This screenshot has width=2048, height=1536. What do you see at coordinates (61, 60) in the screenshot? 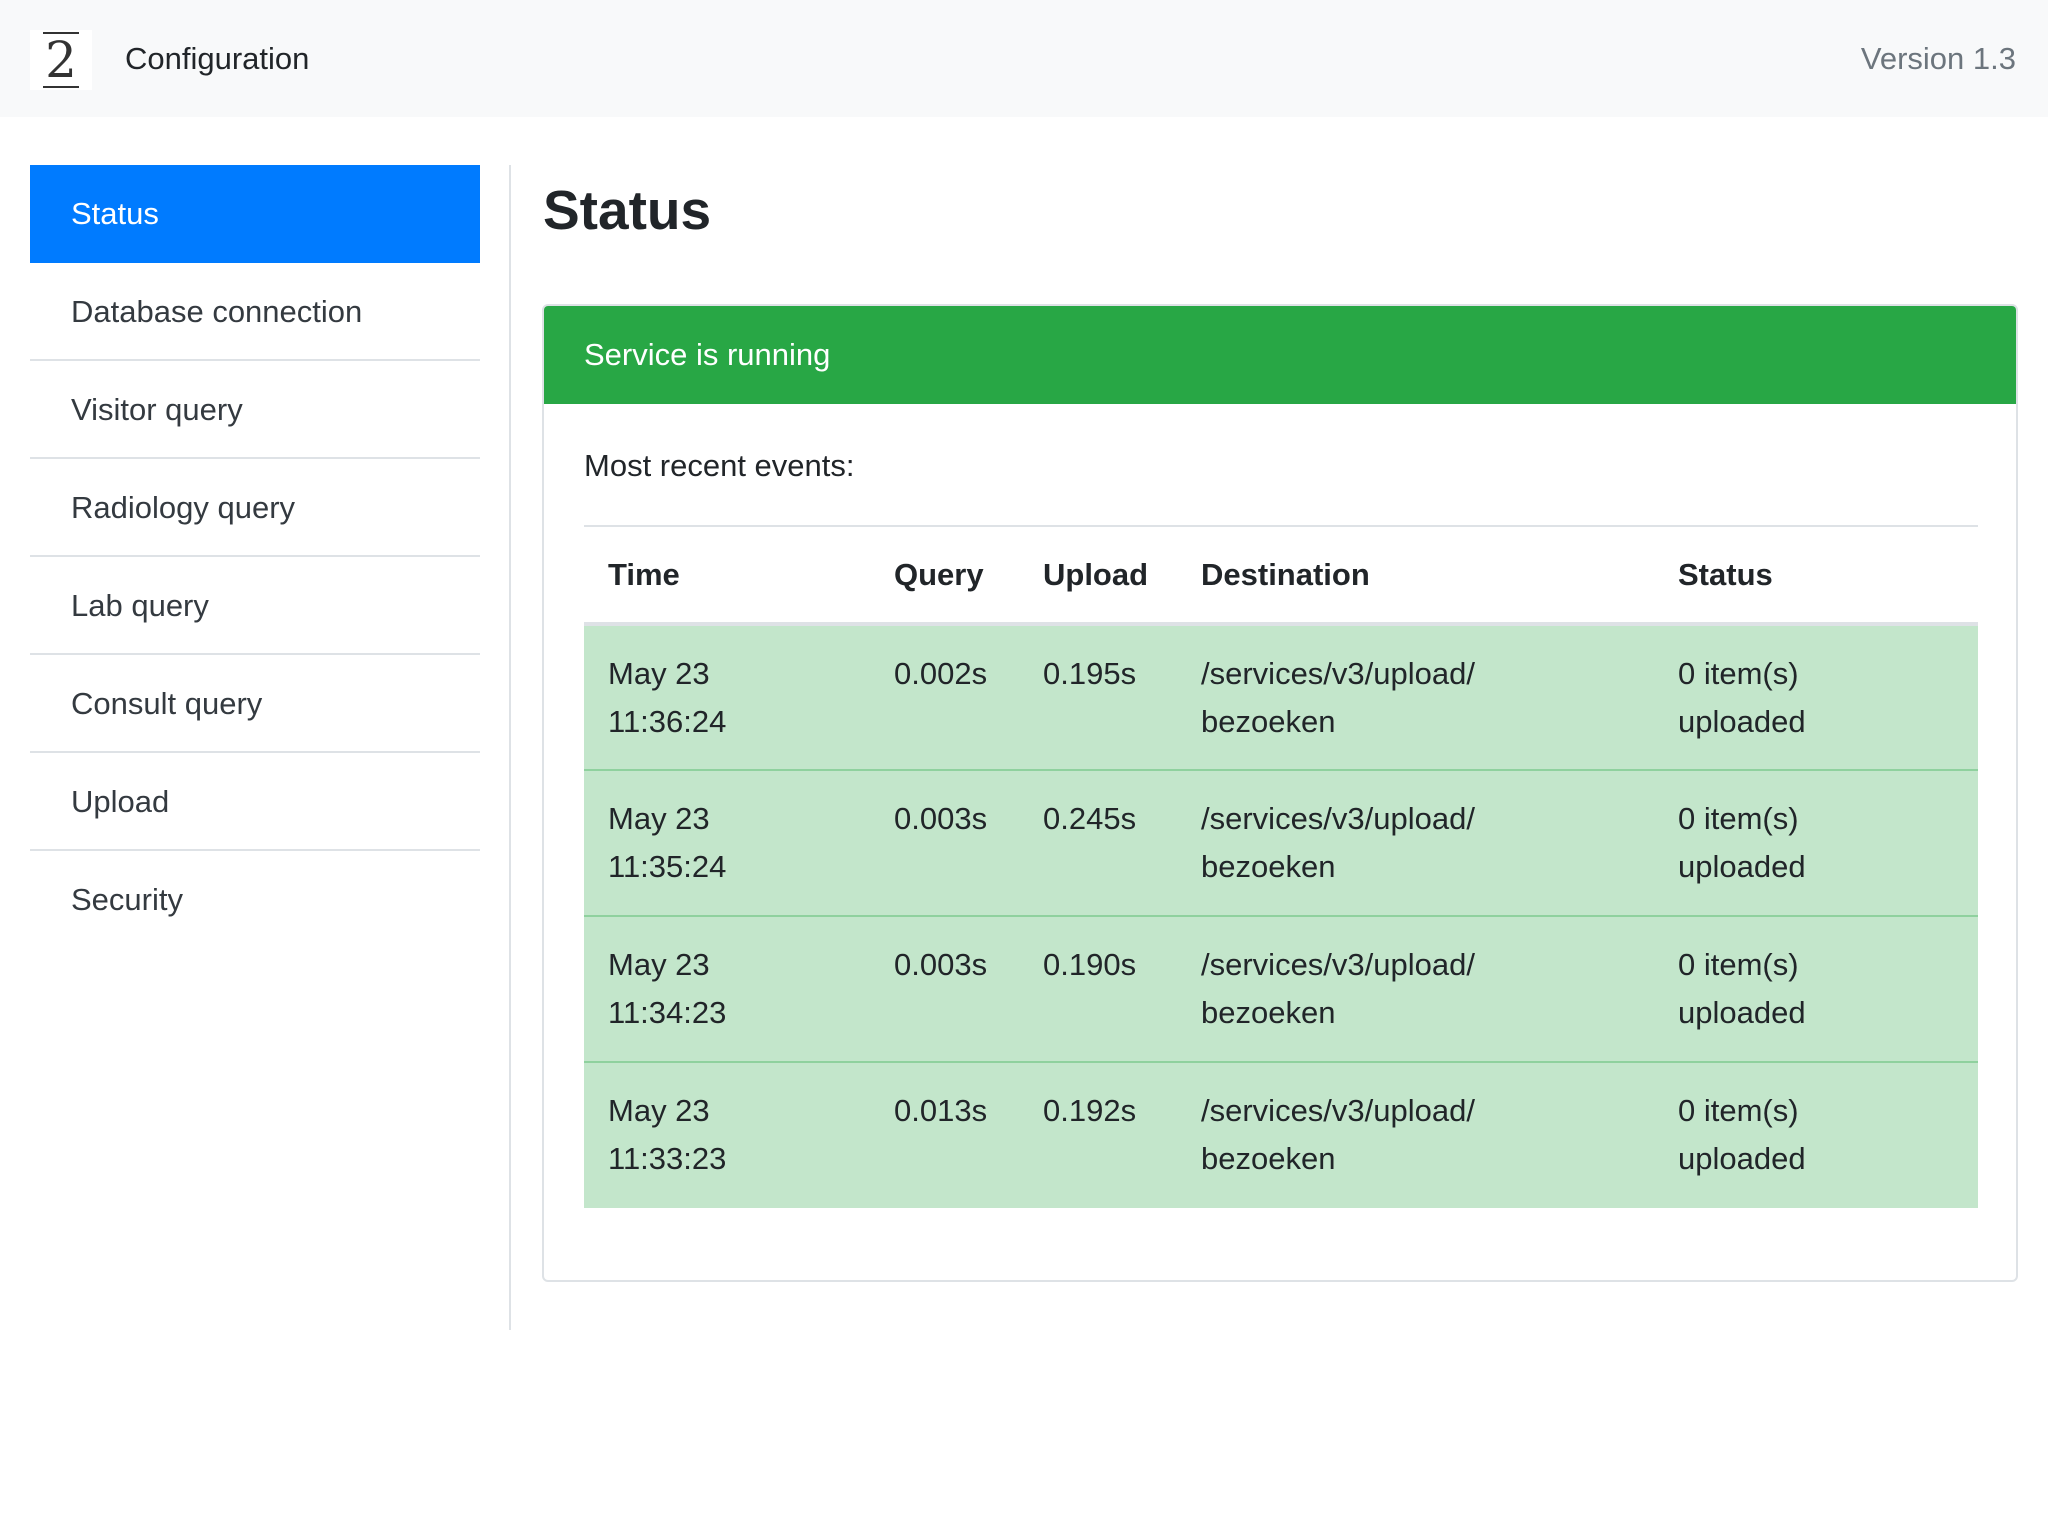
I see `app-logo-icon: 2` at bounding box center [61, 60].